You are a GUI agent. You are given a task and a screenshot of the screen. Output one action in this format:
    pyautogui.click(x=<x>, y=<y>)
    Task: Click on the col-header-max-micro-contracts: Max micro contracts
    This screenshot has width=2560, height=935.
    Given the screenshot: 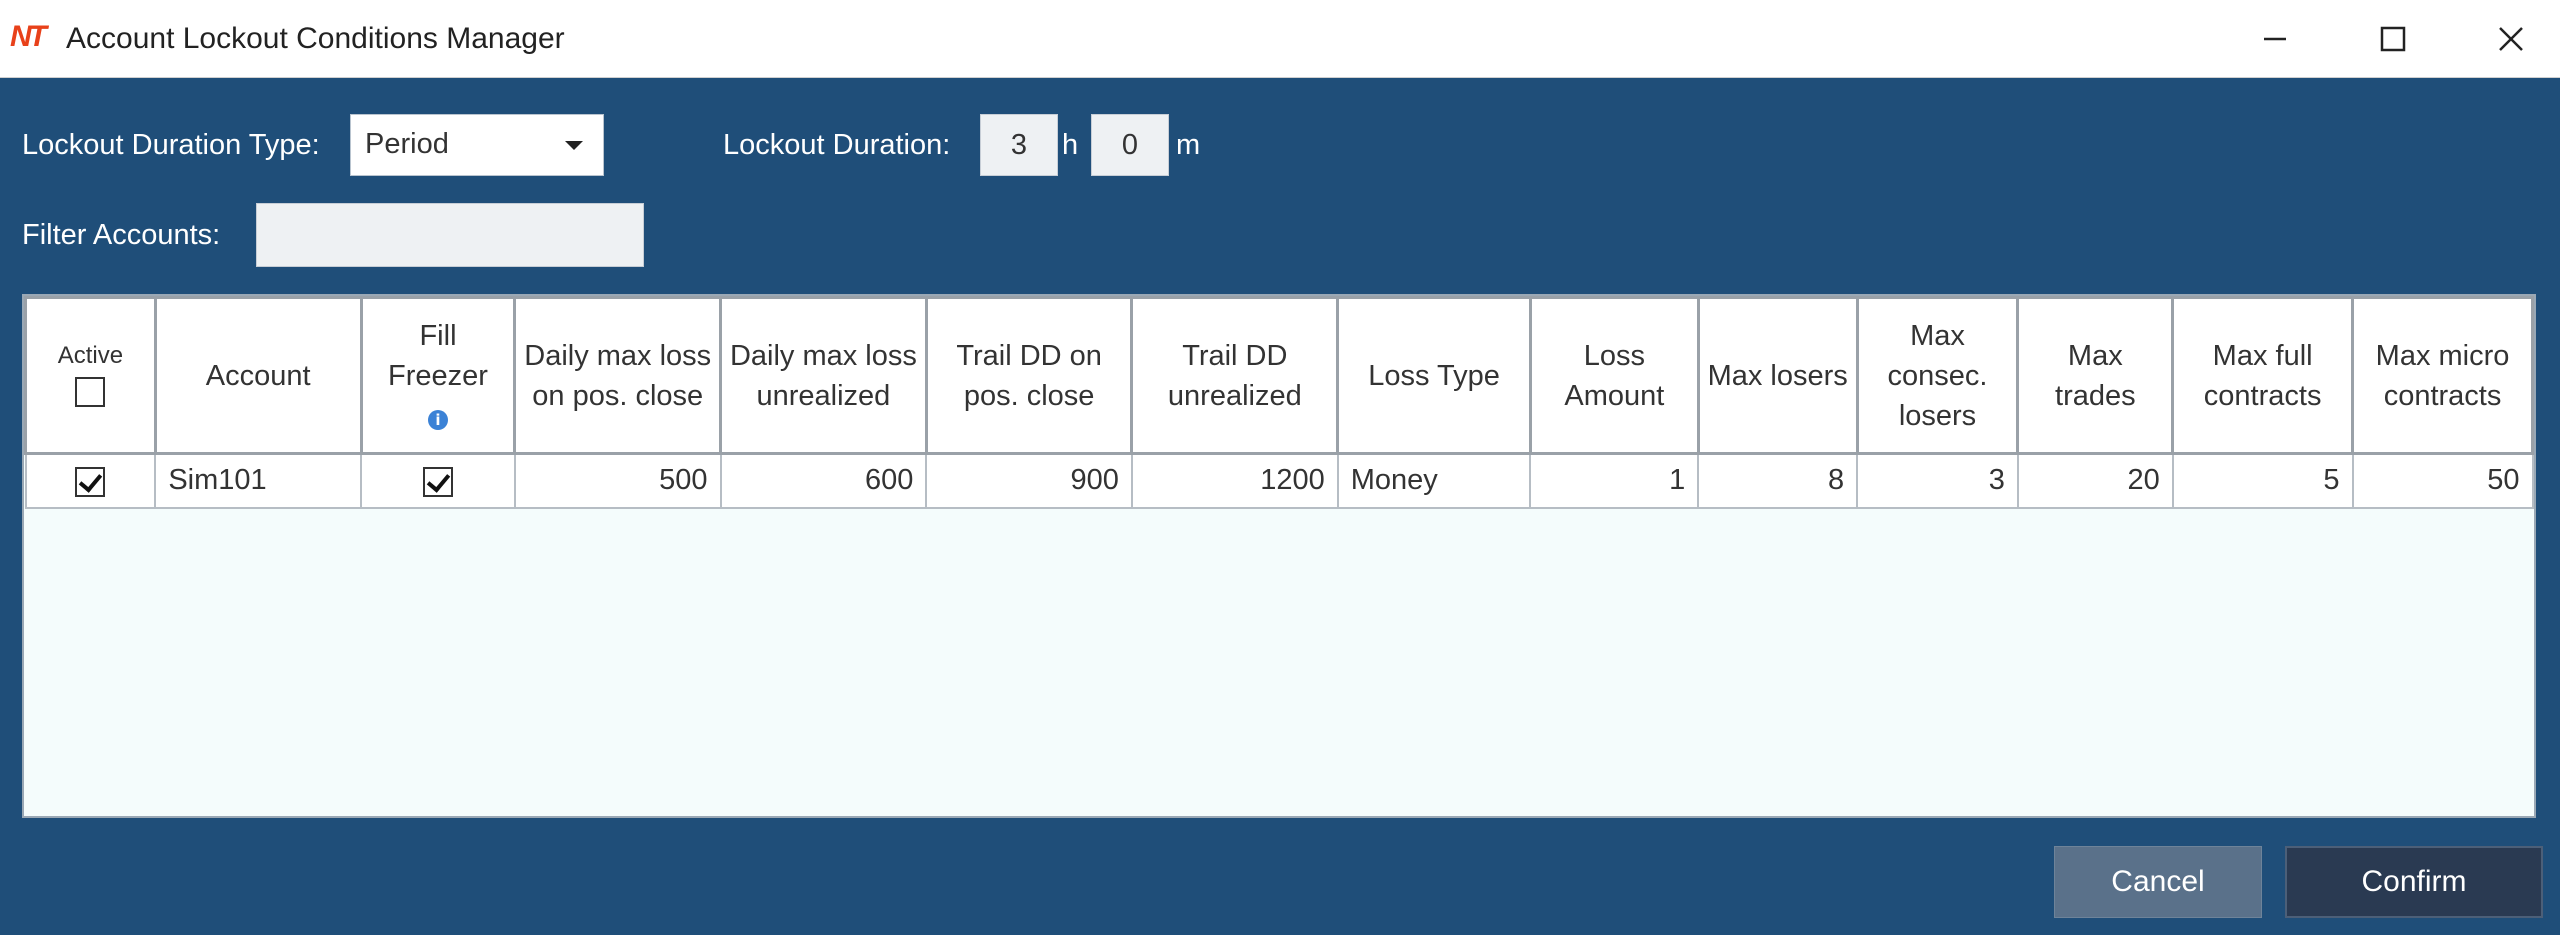 What is the action you would take?
    pyautogui.click(x=2442, y=375)
    